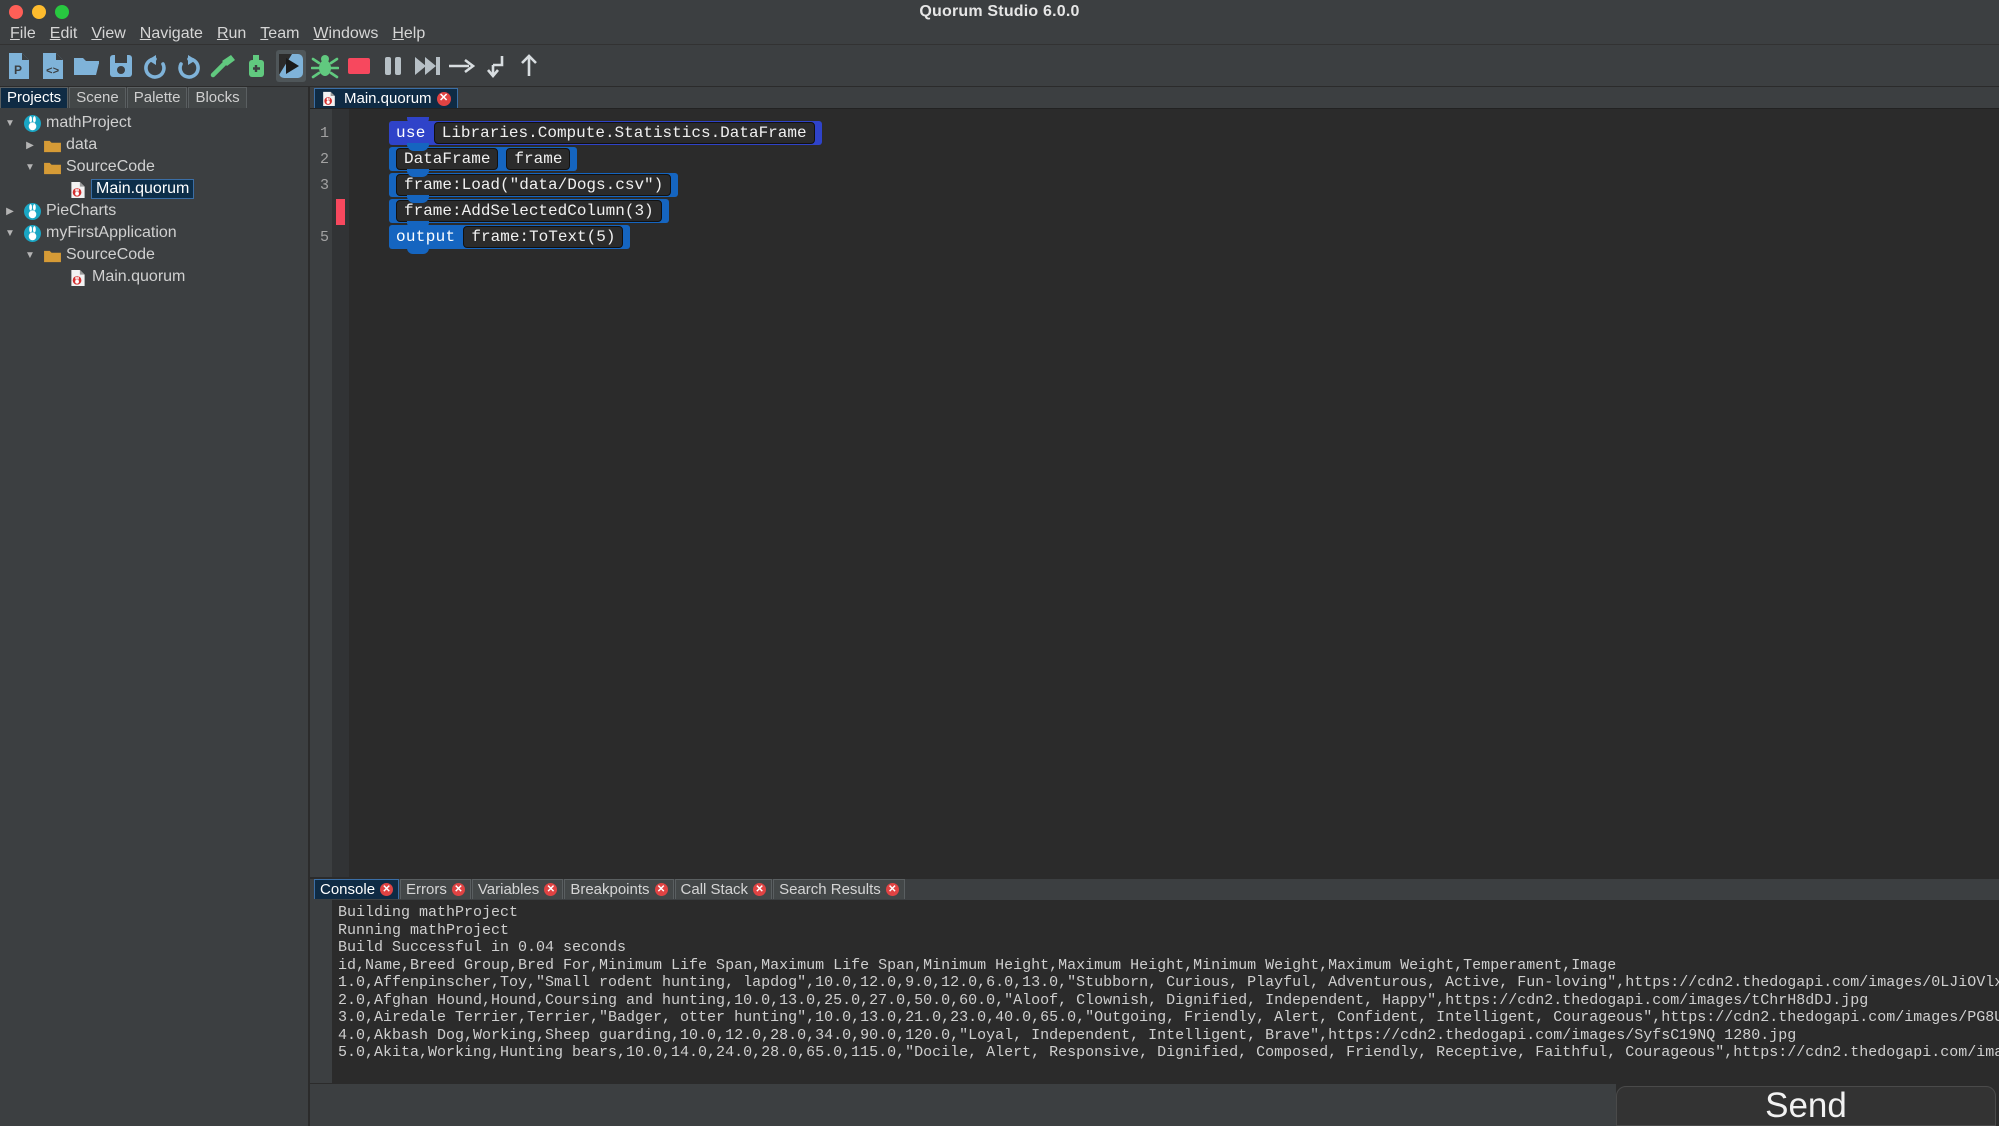 The height and width of the screenshot is (1126, 1999). I want to click on menu-edit: Edit, so click(64, 34).